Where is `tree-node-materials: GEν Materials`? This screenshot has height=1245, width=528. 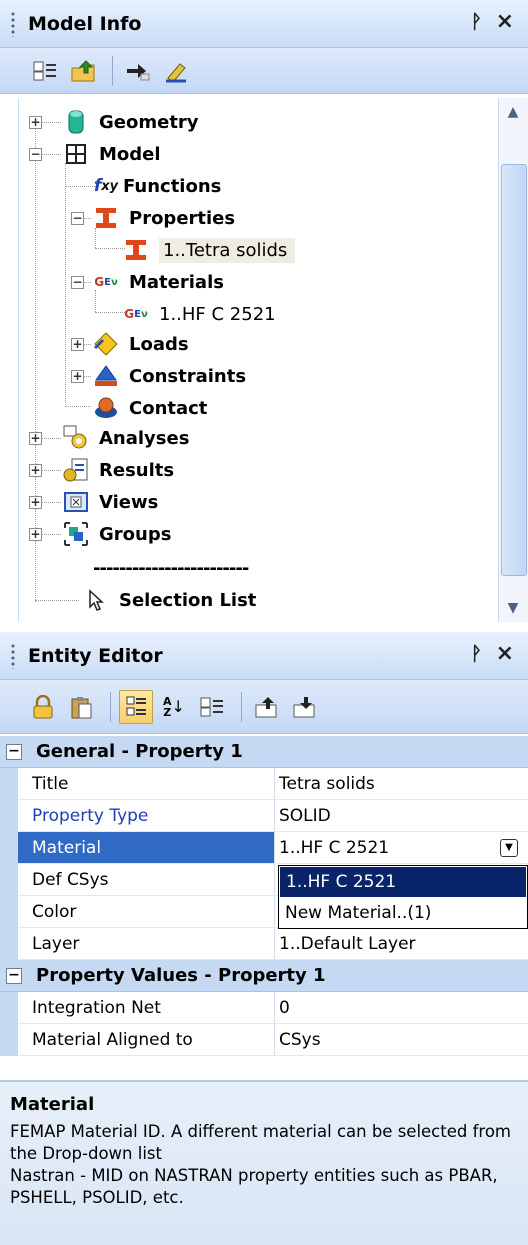
tree-node-materials: GEν Materials is located at coordinates (158, 282).